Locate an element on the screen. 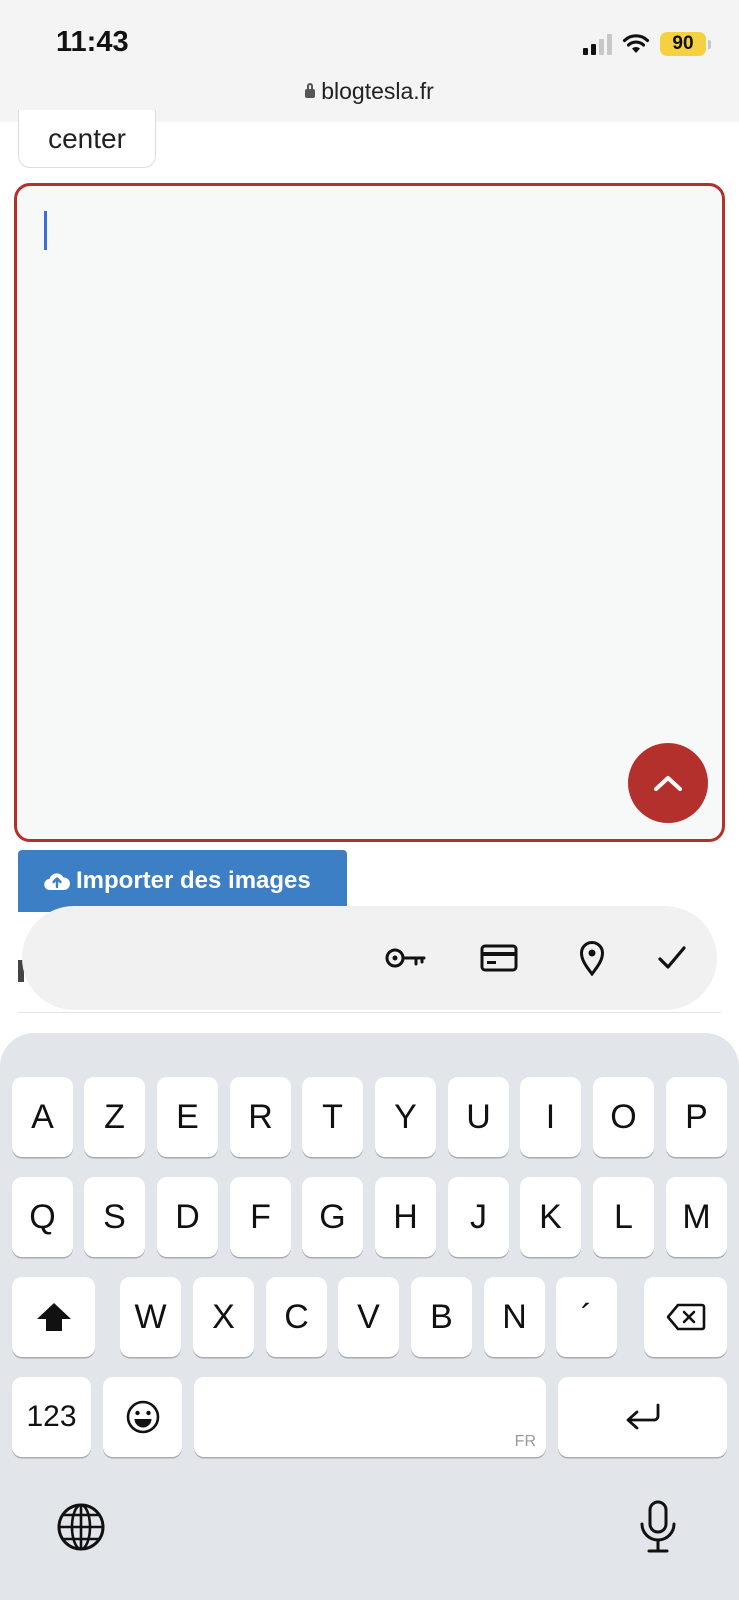 This screenshot has height=1600, width=739. microphone-icon is located at coordinates (658, 1526).